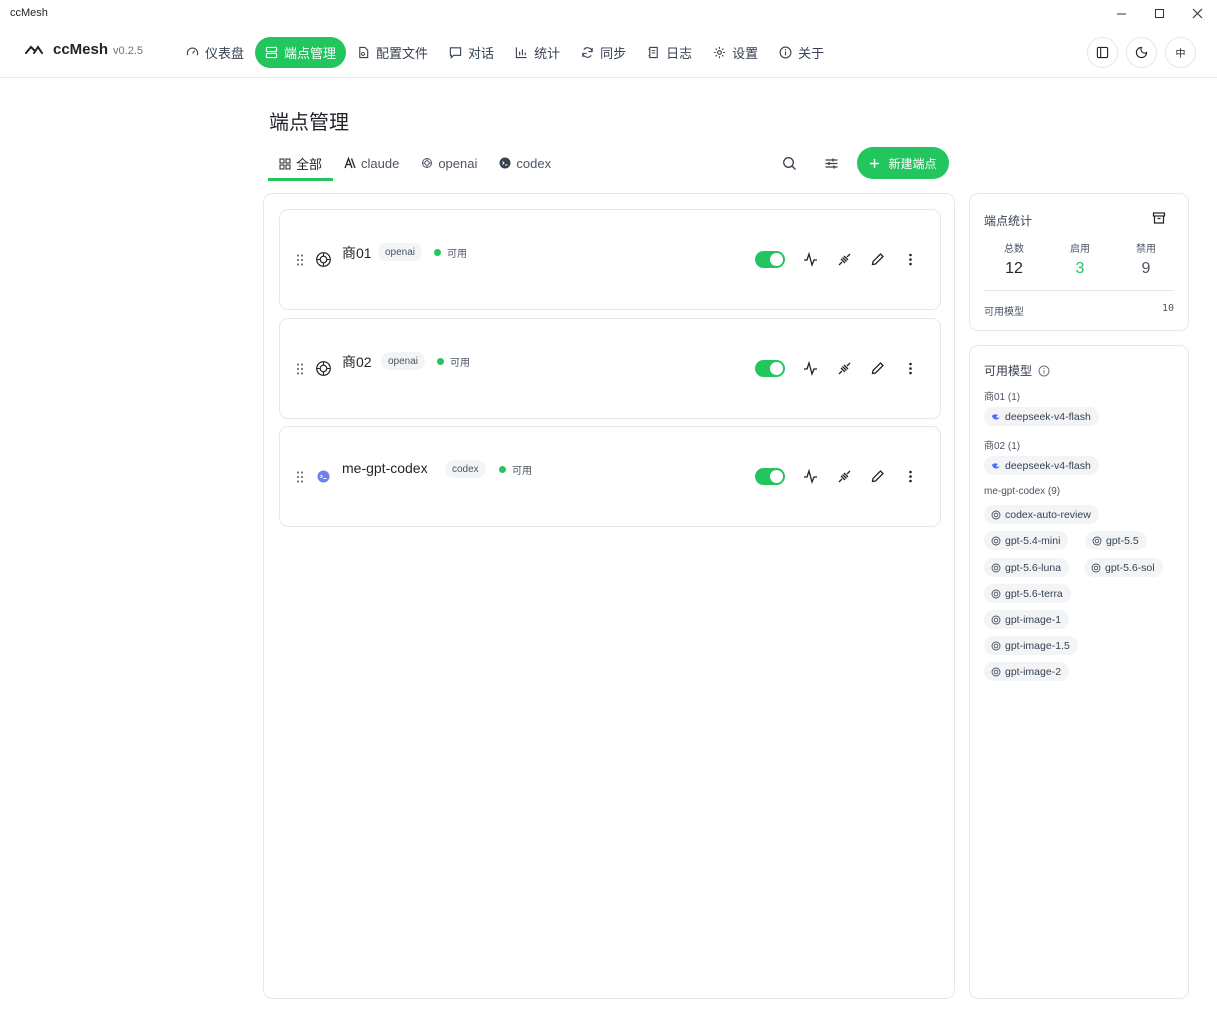 The image size is (1217, 1026). Describe the element at coordinates (720, 52) in the screenshot. I see `gear-icon` at that location.